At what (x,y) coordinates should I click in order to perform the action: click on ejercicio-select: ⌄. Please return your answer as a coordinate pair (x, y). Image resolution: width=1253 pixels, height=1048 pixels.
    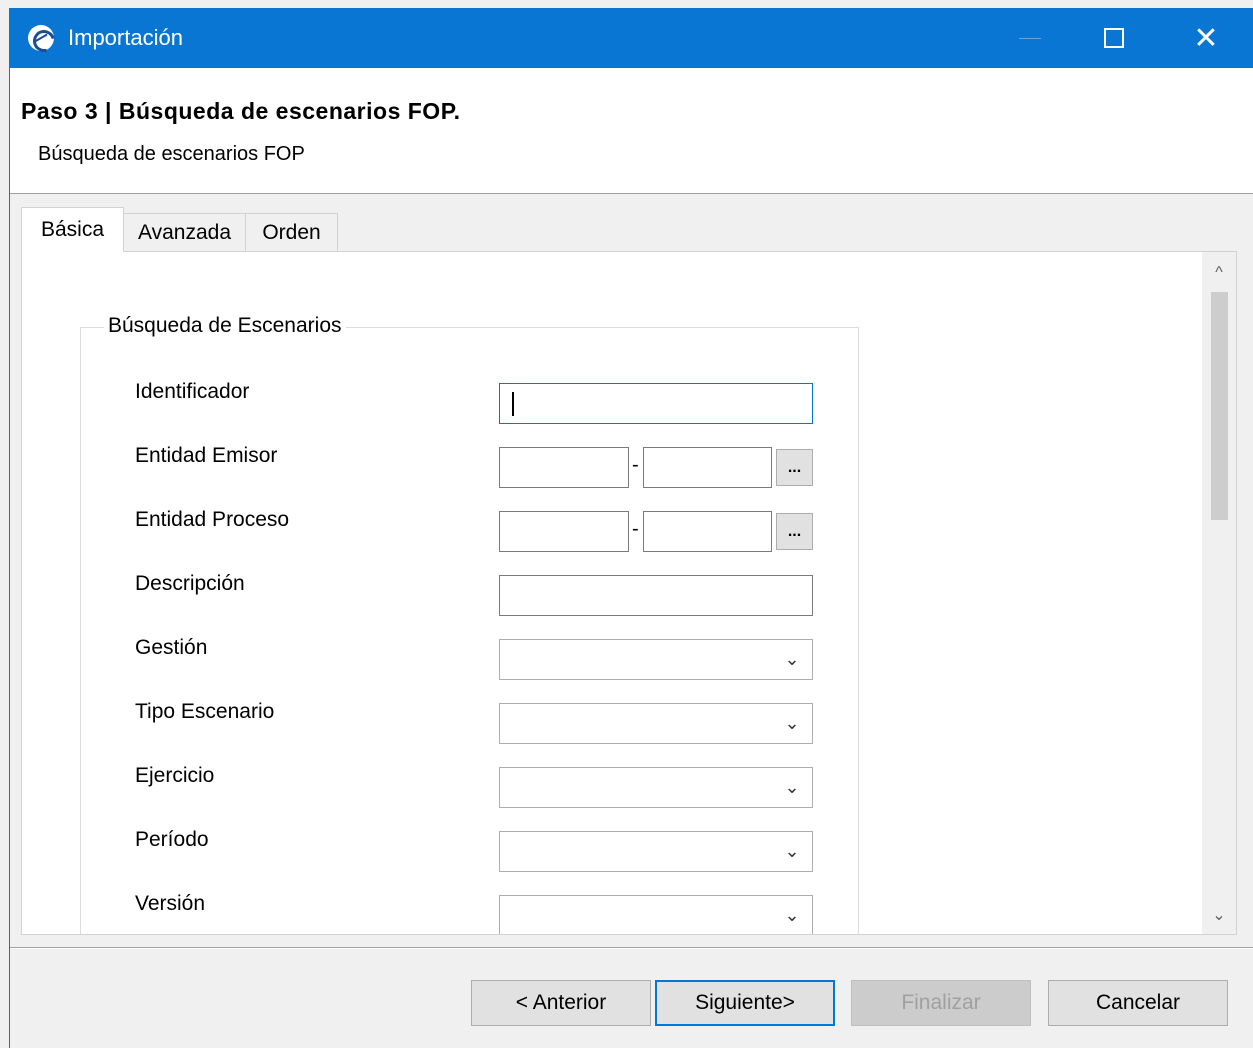
    Looking at the image, I should click on (656, 787).